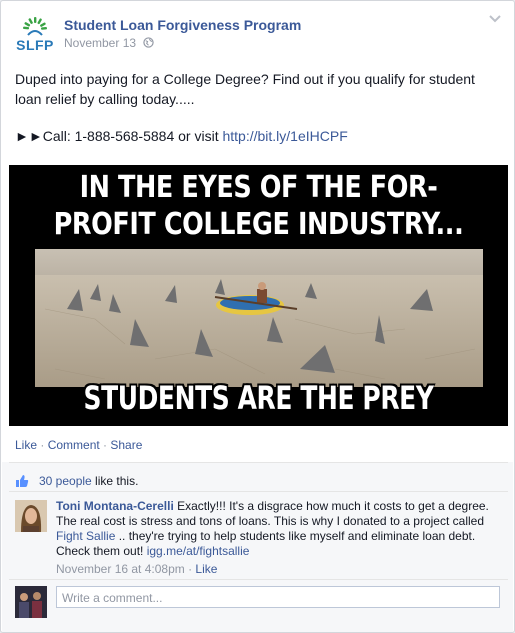 The width and height of the screenshot is (515, 633). What do you see at coordinates (258, 187) in the screenshot?
I see `meme-top-line-1: IN THE EYES OF THE FOR-` at bounding box center [258, 187].